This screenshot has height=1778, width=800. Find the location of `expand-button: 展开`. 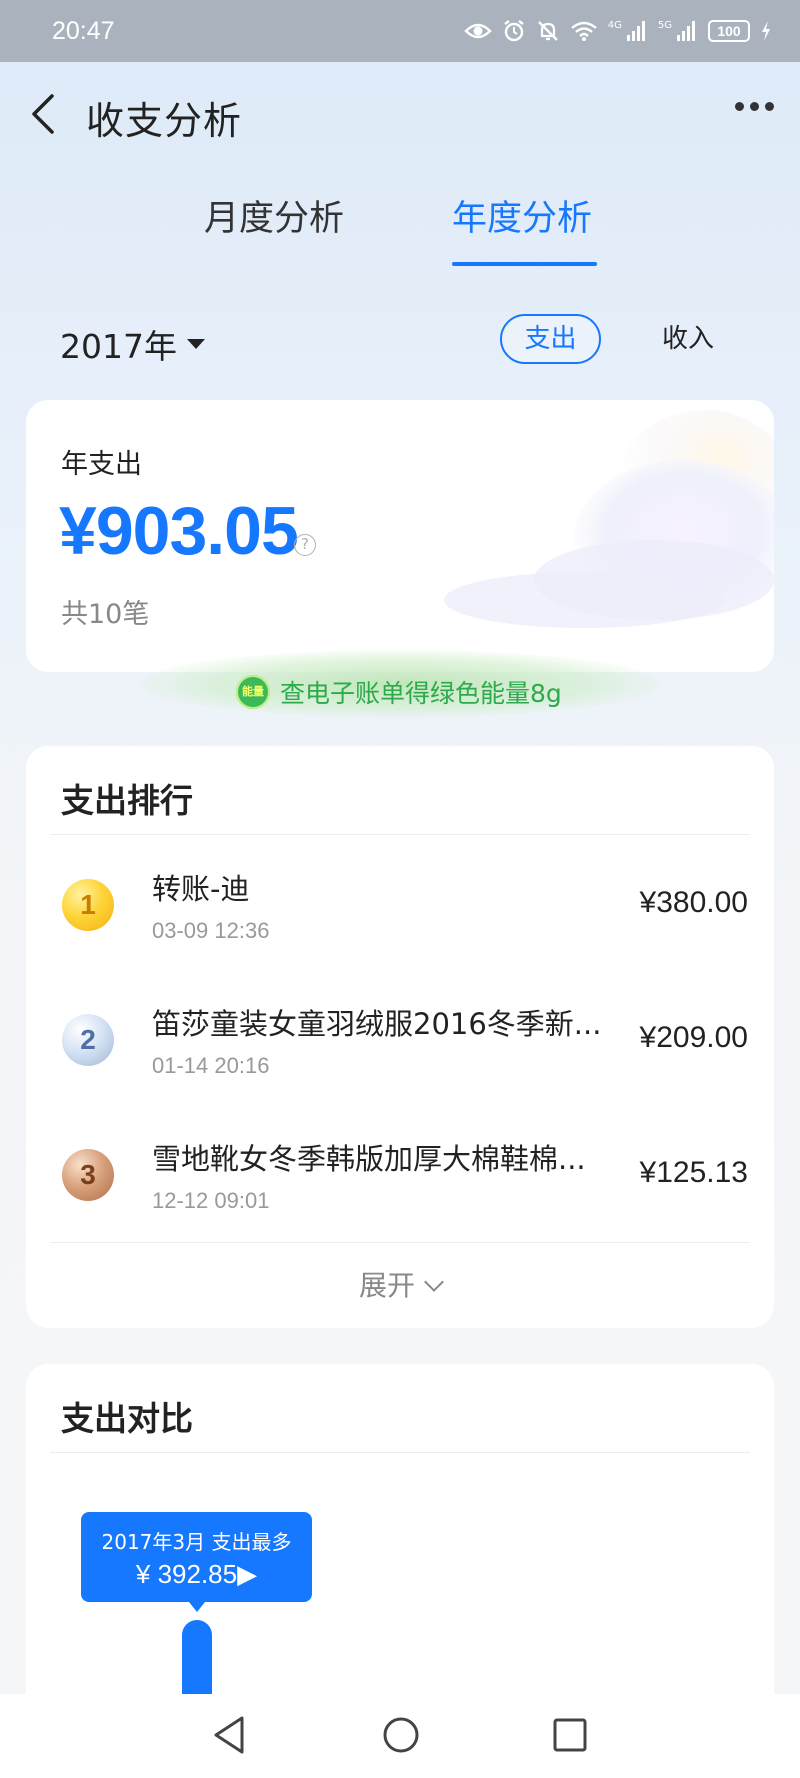

expand-button: 展开 is located at coordinates (400, 1284).